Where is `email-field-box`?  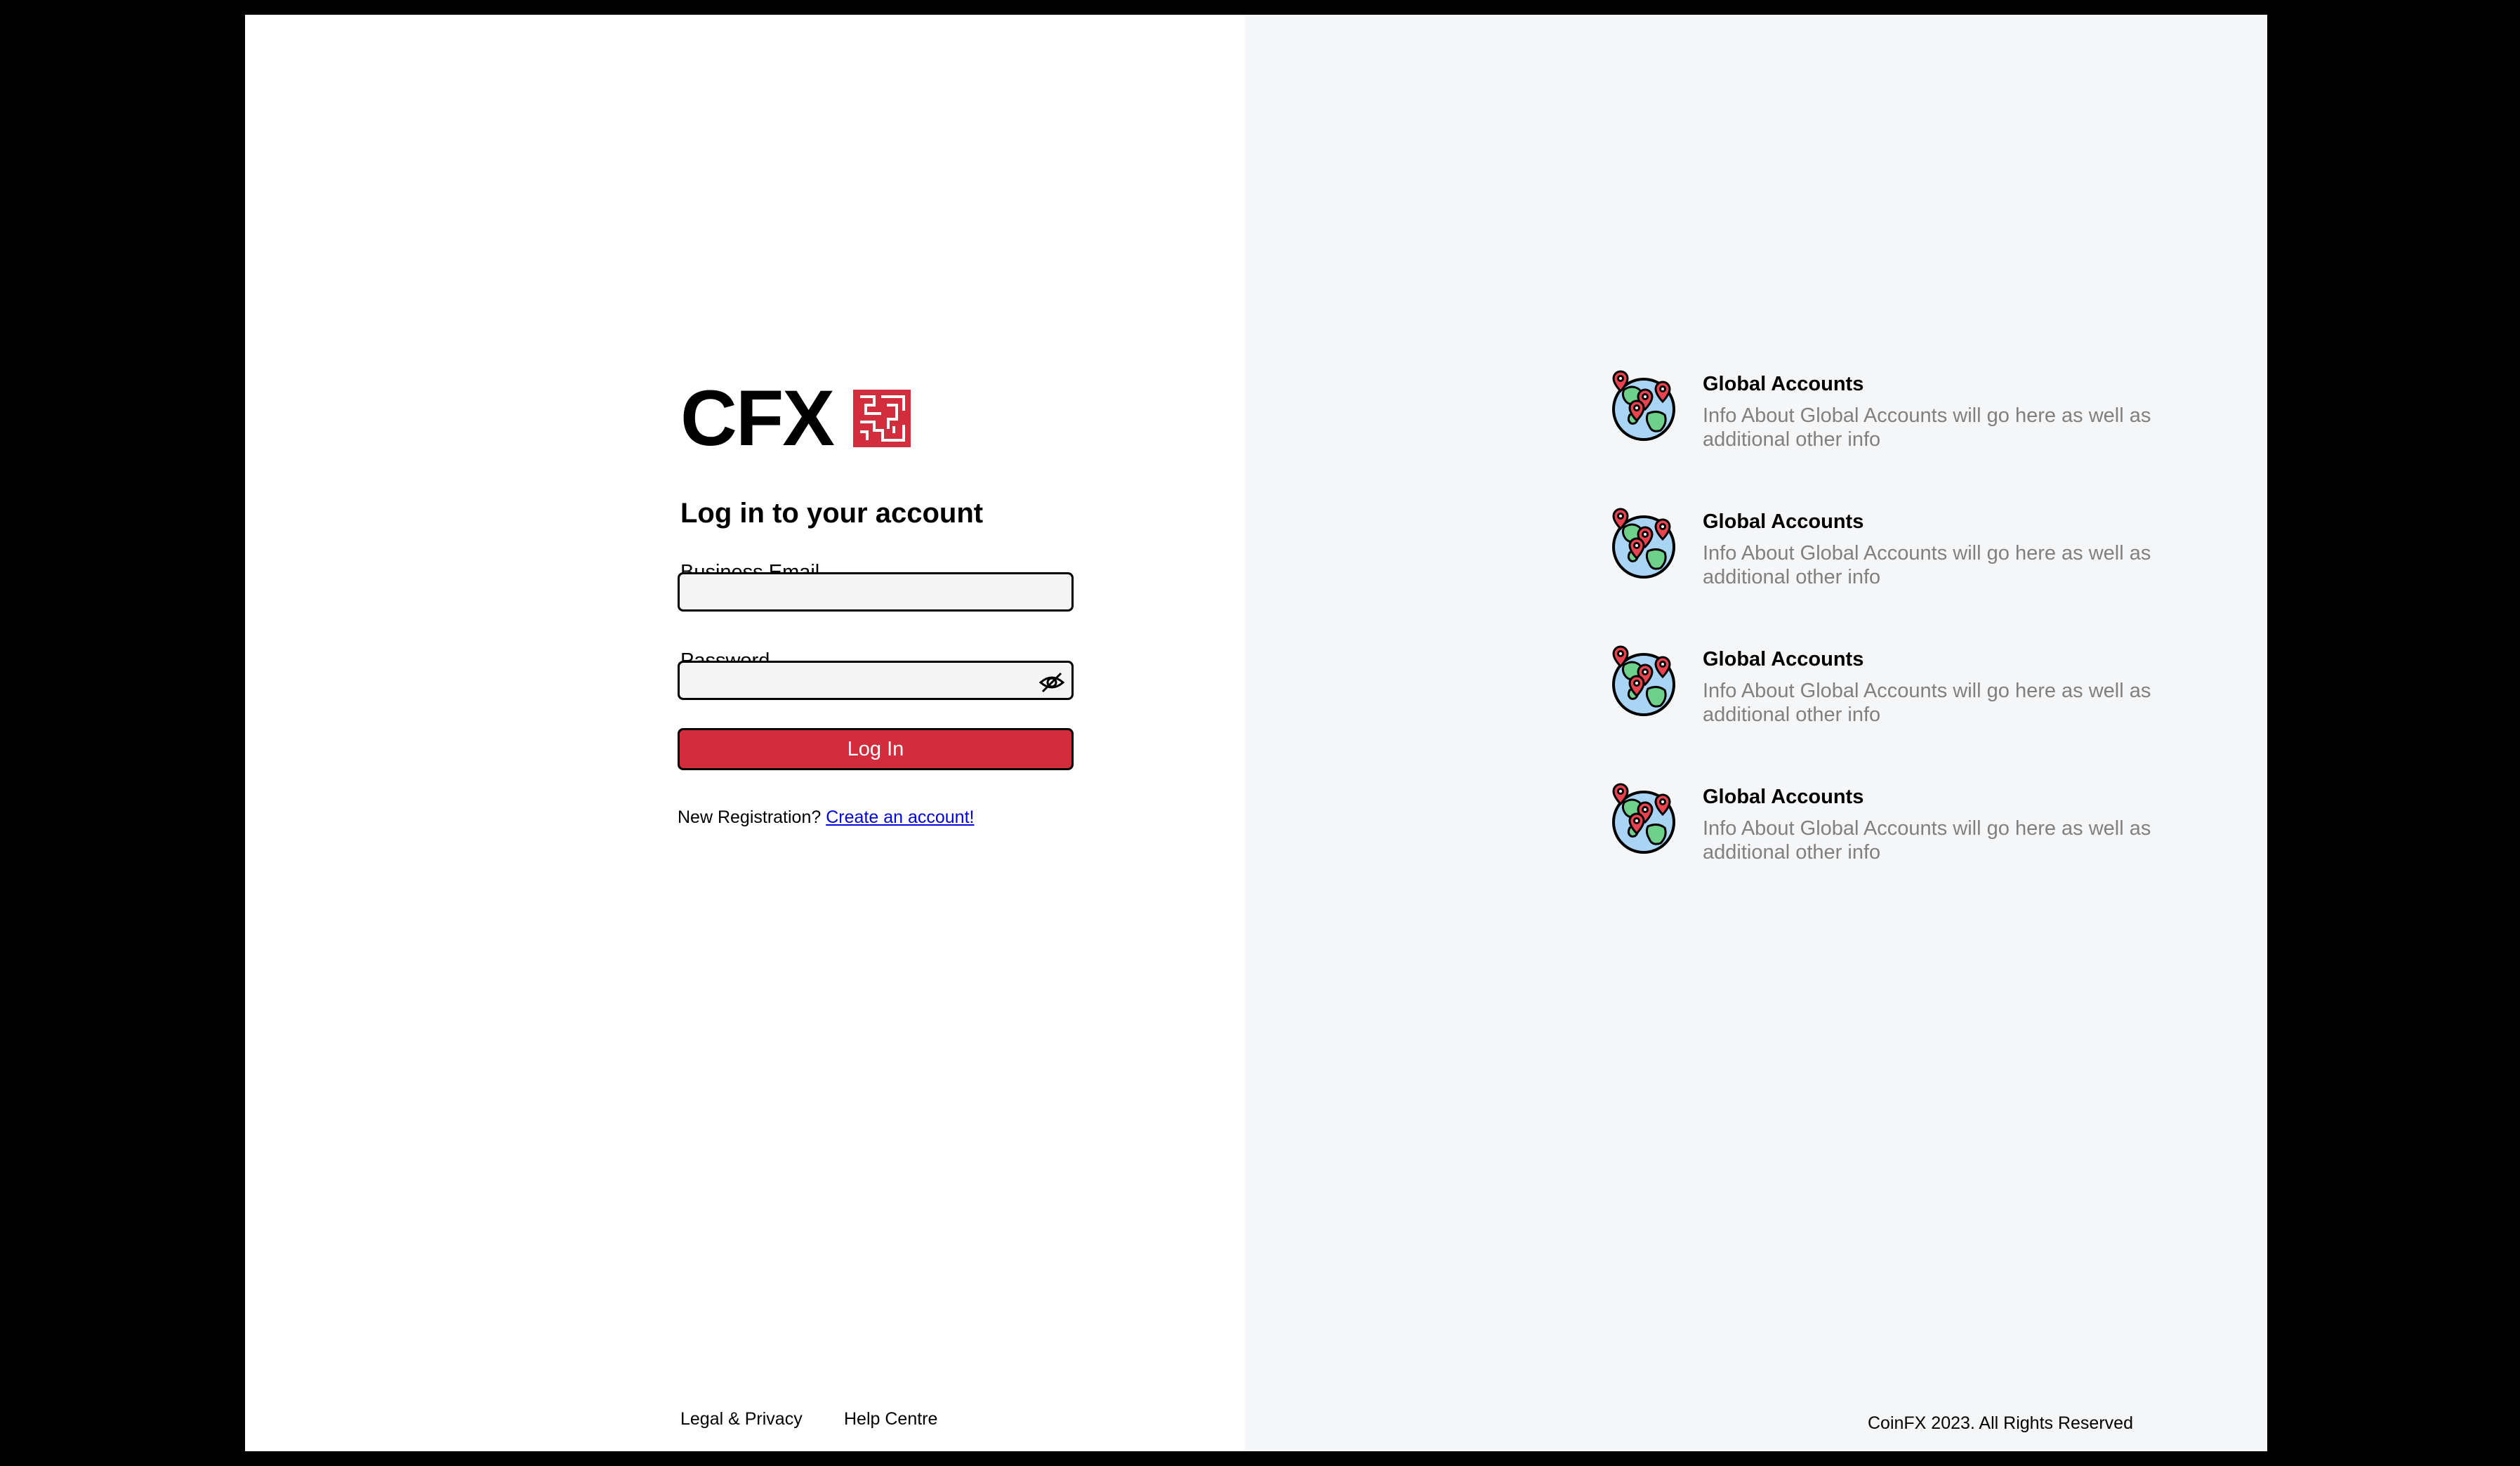
email-field-box is located at coordinates (876, 592).